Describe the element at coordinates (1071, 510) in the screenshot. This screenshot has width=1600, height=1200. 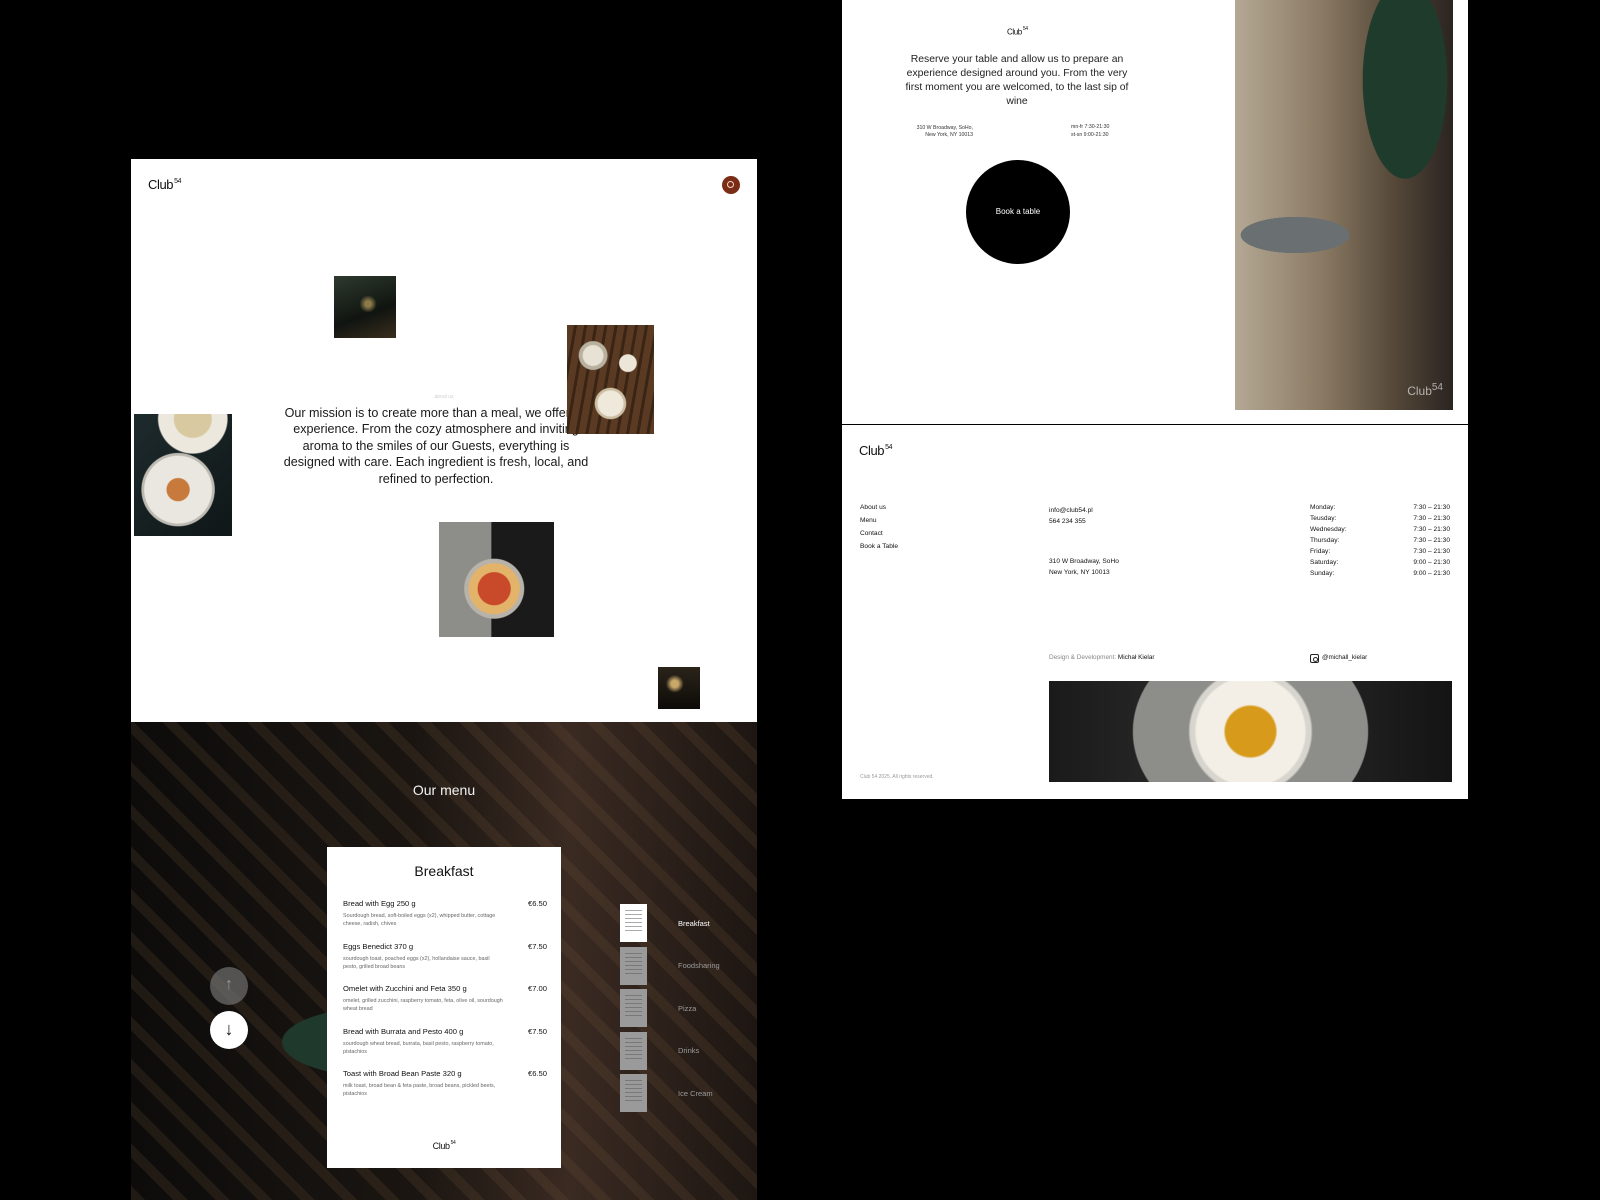
I see `footer-email: info@club54.pl` at that location.